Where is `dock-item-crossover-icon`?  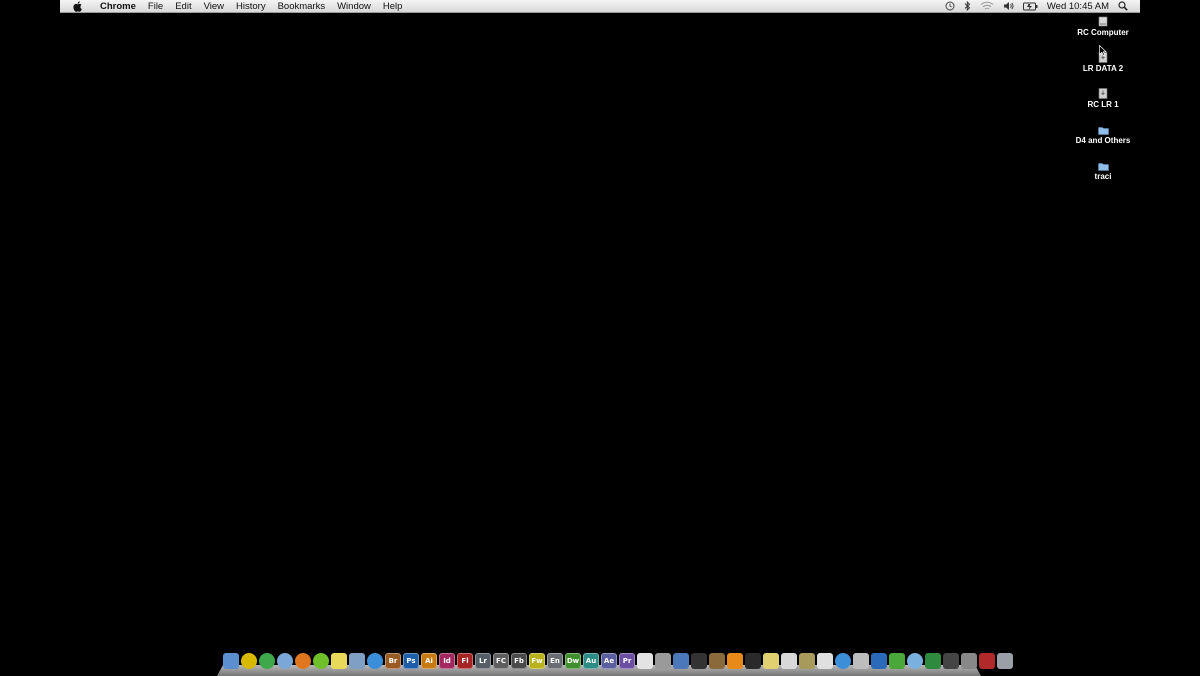 dock-item-crossover-icon is located at coordinates (897, 661).